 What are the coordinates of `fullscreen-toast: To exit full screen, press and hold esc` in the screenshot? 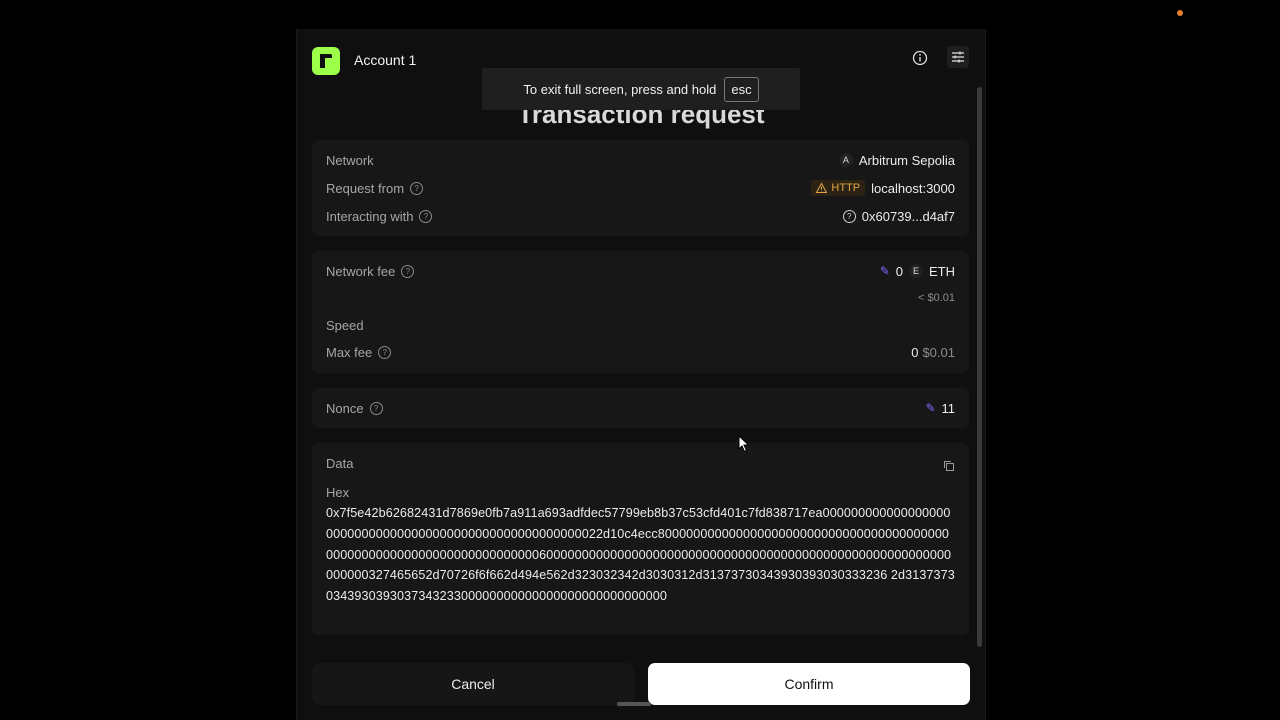 It's located at (641, 89).